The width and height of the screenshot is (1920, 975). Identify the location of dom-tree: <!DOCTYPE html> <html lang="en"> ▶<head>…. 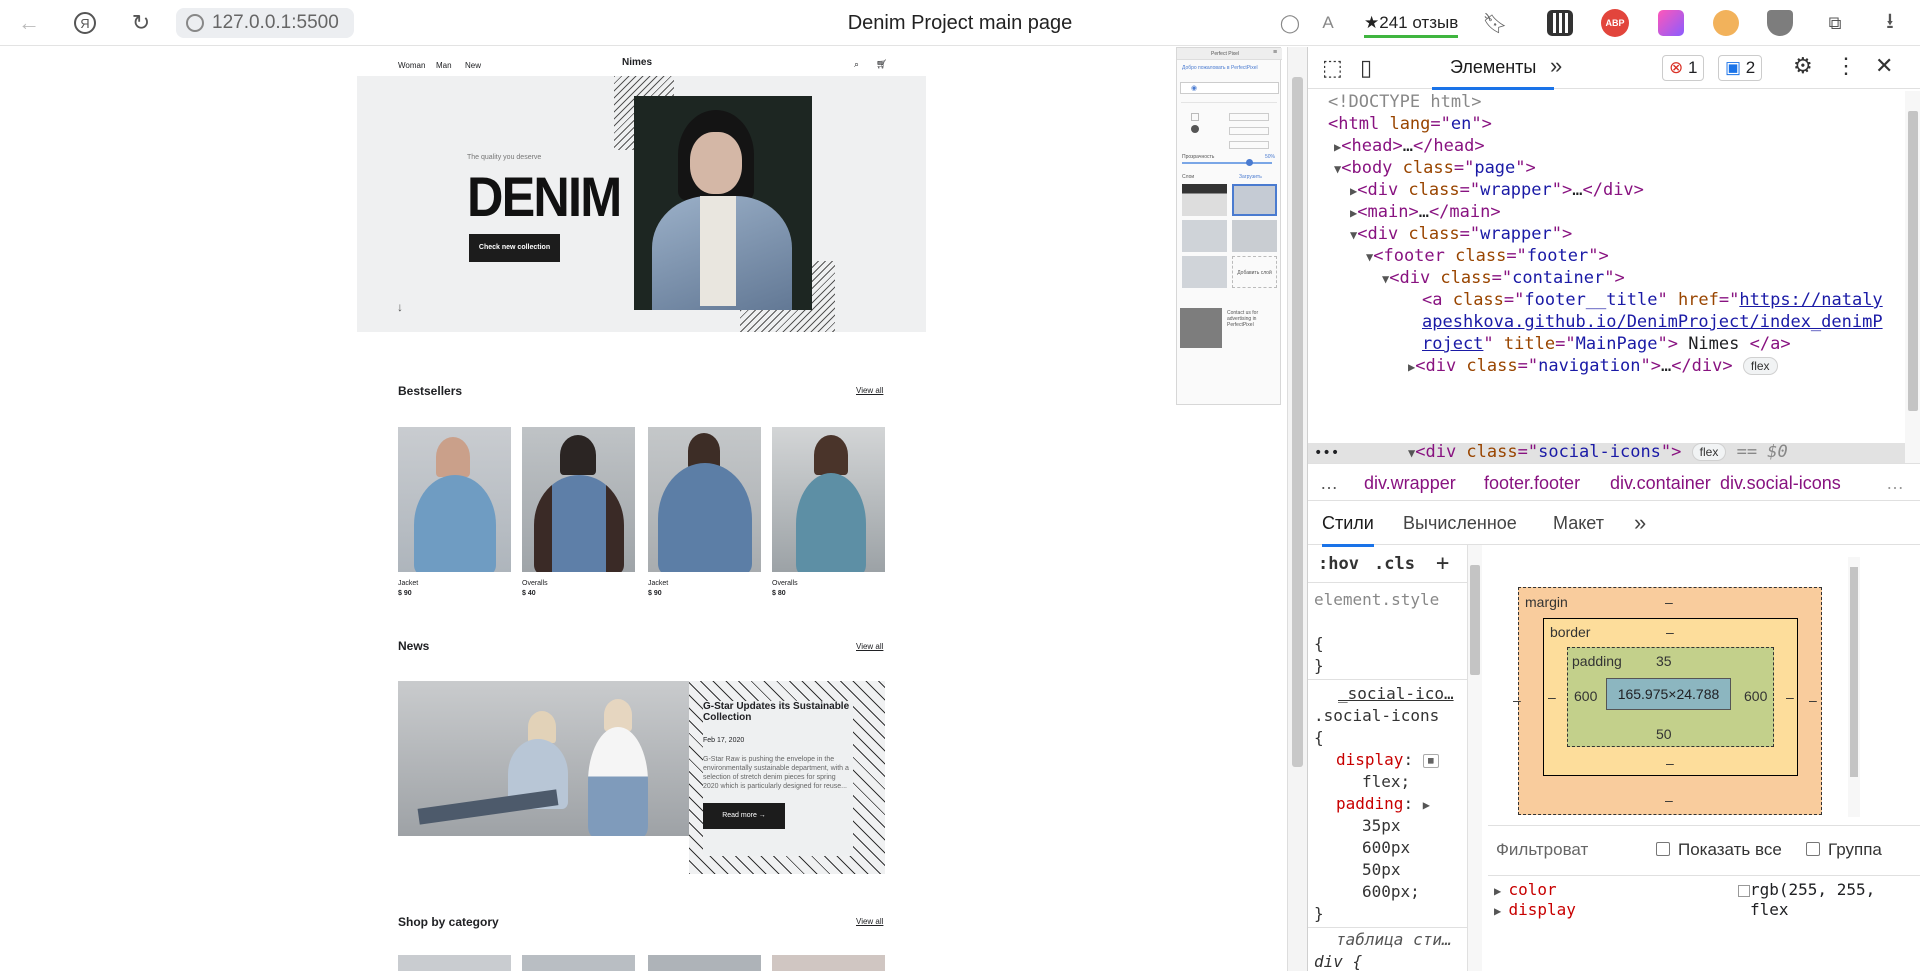
(1606, 277).